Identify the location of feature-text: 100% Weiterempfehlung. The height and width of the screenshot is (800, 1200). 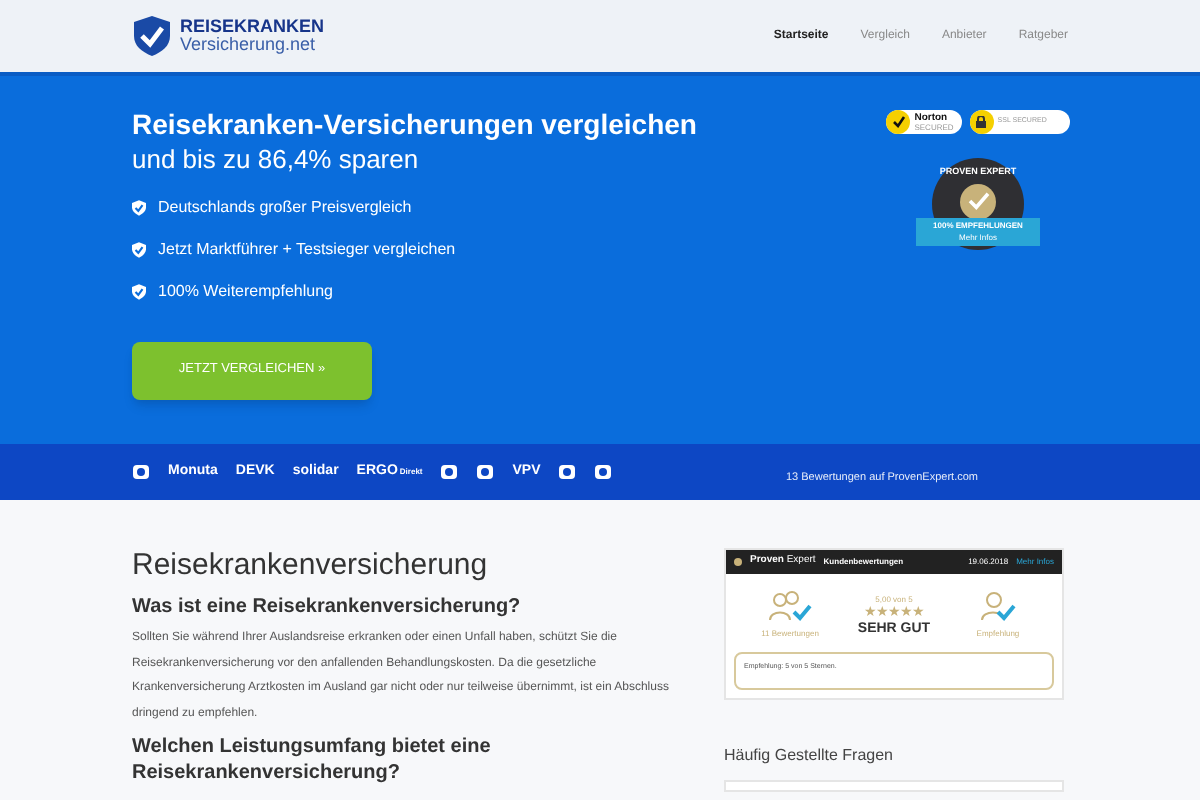
(245, 291).